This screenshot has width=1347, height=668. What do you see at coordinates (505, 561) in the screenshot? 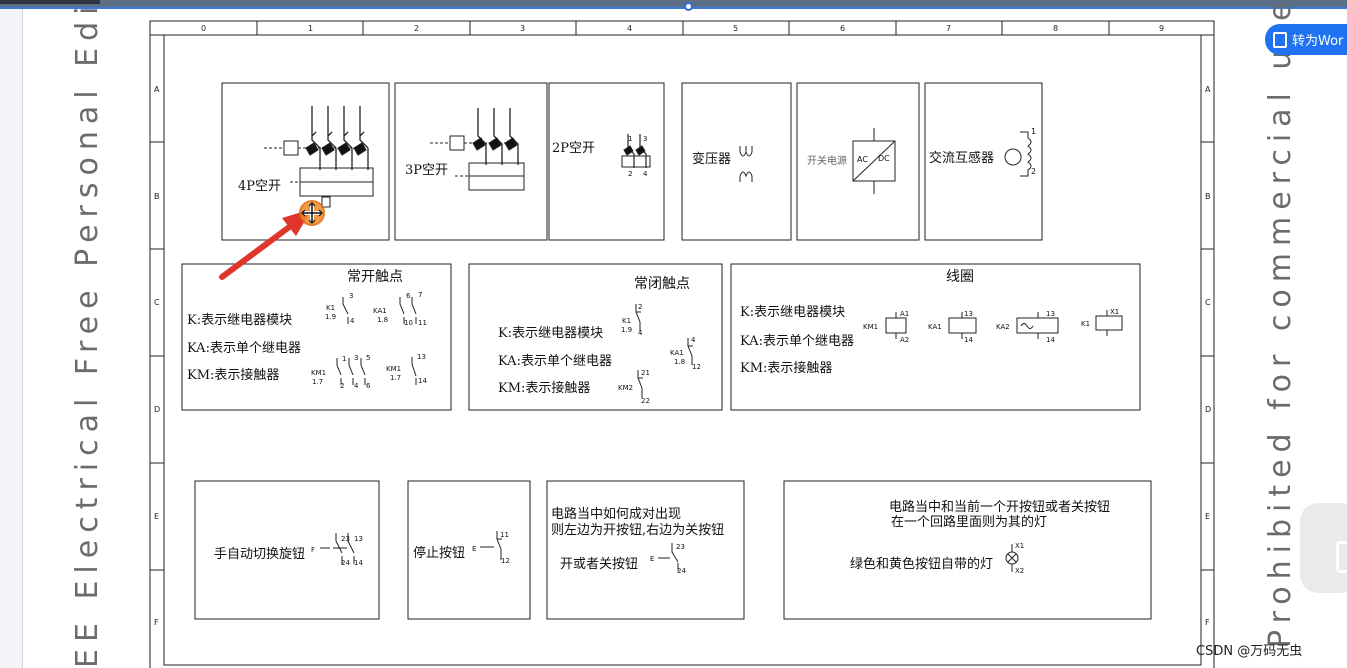
I see `stop-n12: 12` at bounding box center [505, 561].